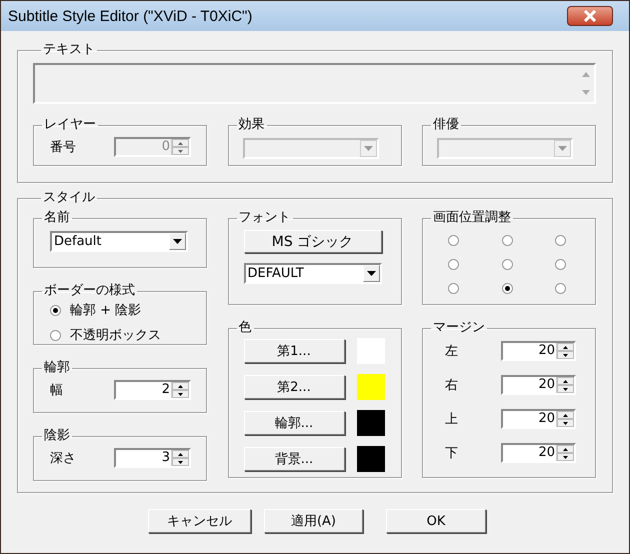  What do you see at coordinates (314, 83) in the screenshot?
I see `text-area` at bounding box center [314, 83].